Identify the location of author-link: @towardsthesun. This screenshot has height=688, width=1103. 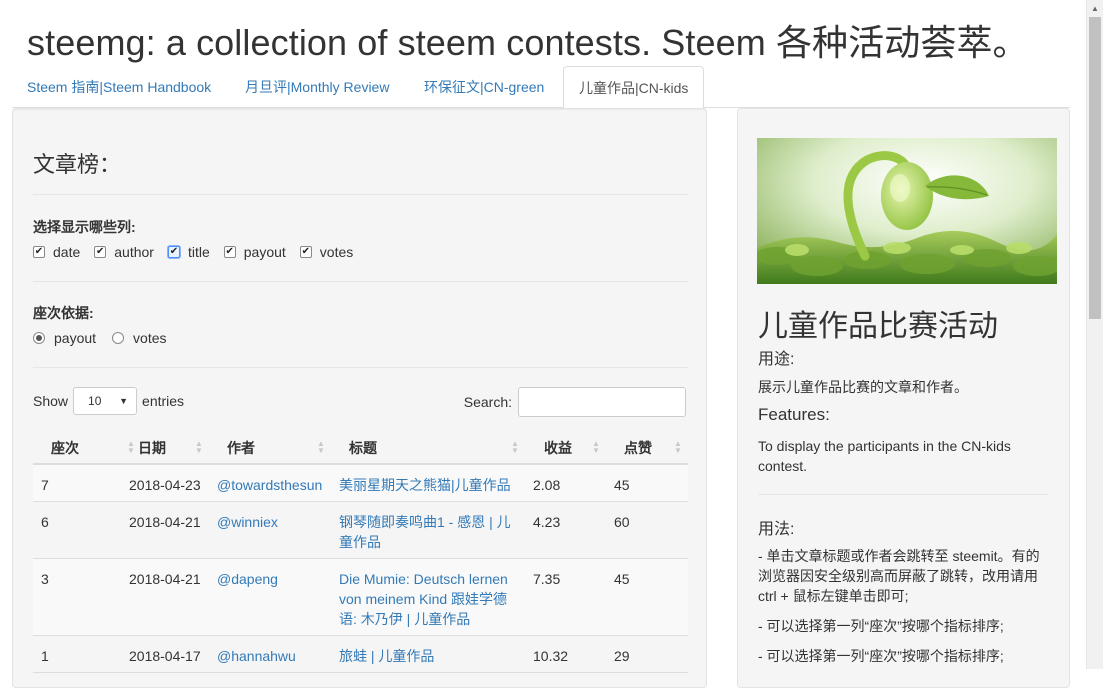
(269, 485).